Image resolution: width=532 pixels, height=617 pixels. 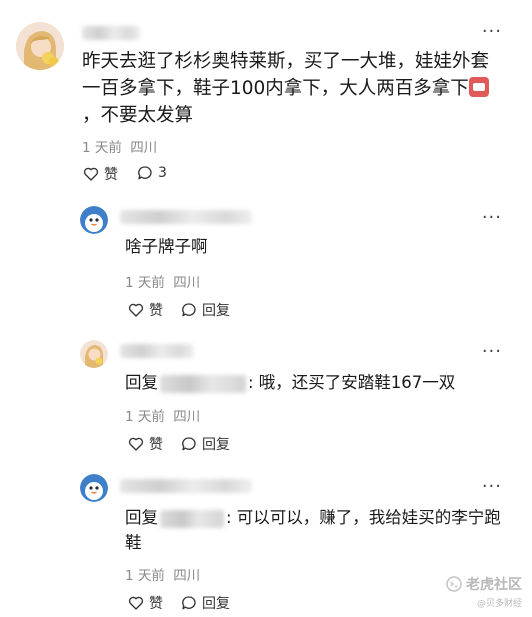 What do you see at coordinates (145, 283) in the screenshot?
I see `reply-1-time: 1 天前` at bounding box center [145, 283].